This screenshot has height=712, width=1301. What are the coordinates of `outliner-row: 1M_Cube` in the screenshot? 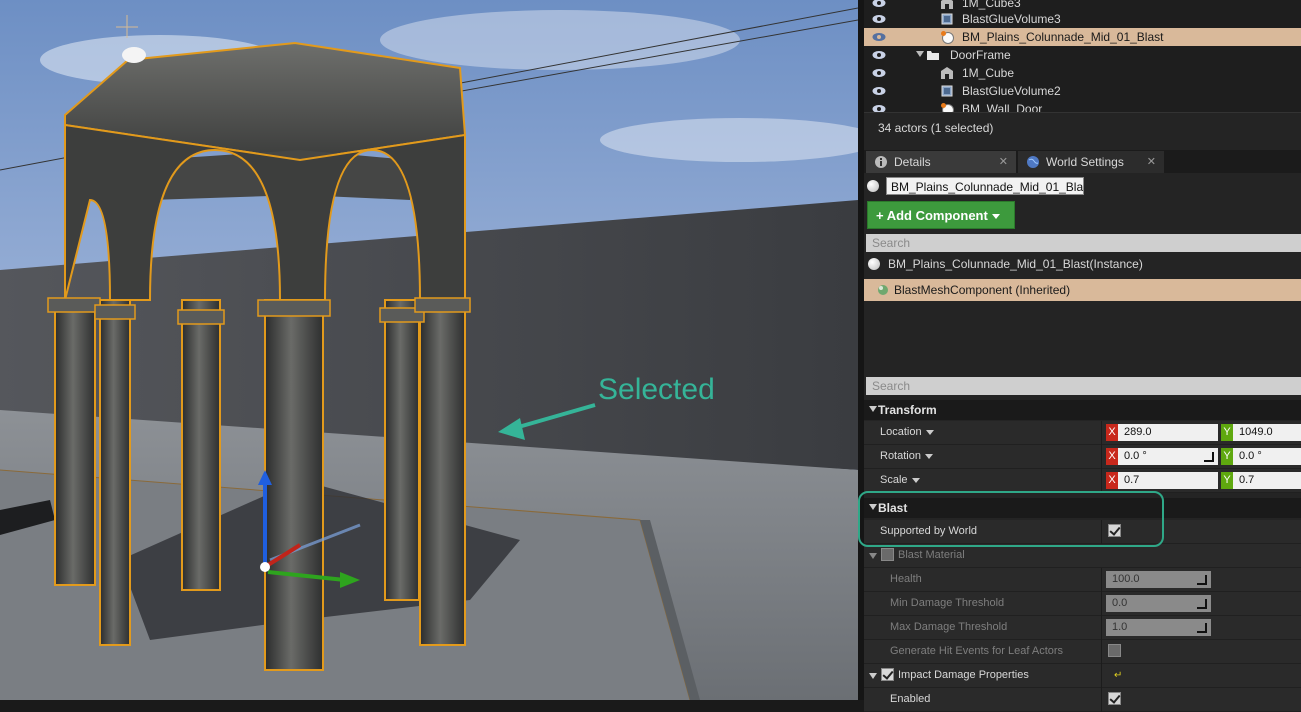 It's located at (1082, 73).